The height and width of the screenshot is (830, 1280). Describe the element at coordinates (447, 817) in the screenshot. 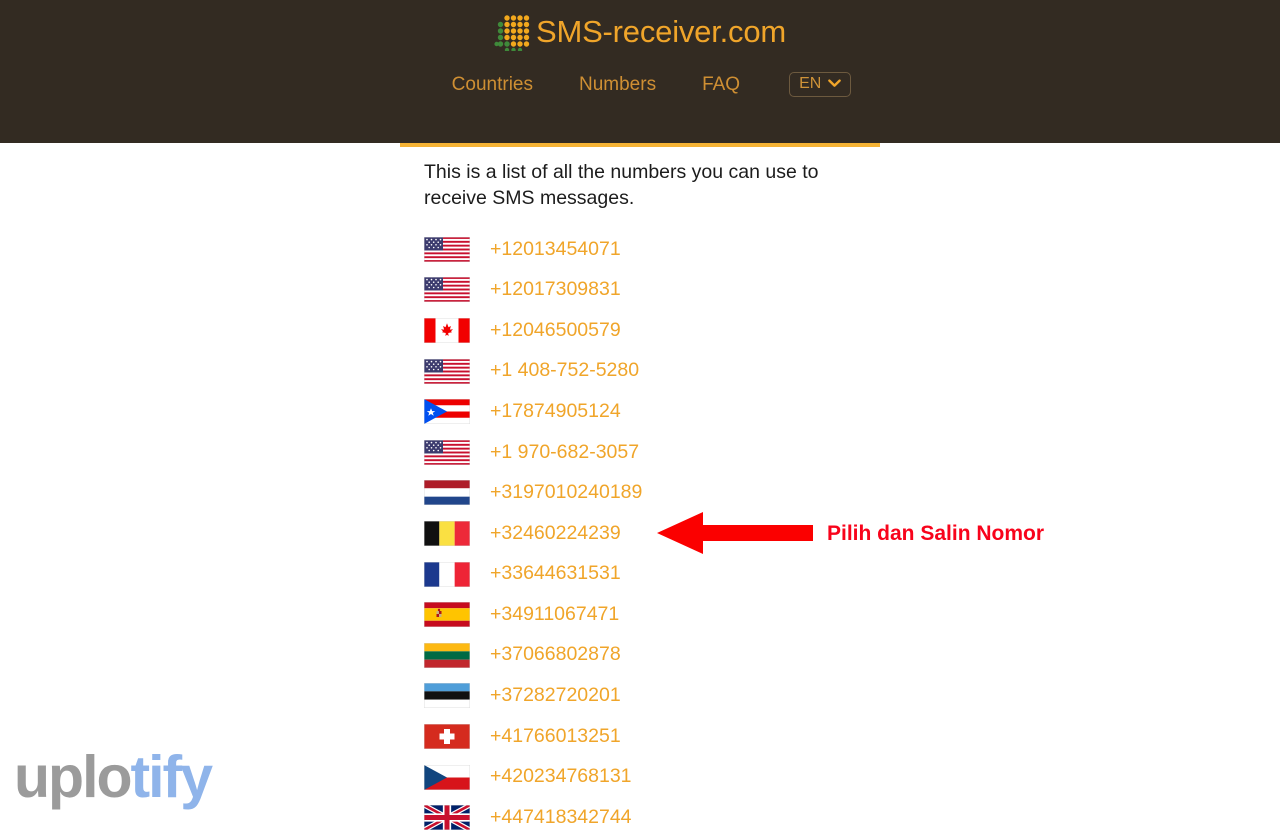

I see `flag-gb-icon` at that location.